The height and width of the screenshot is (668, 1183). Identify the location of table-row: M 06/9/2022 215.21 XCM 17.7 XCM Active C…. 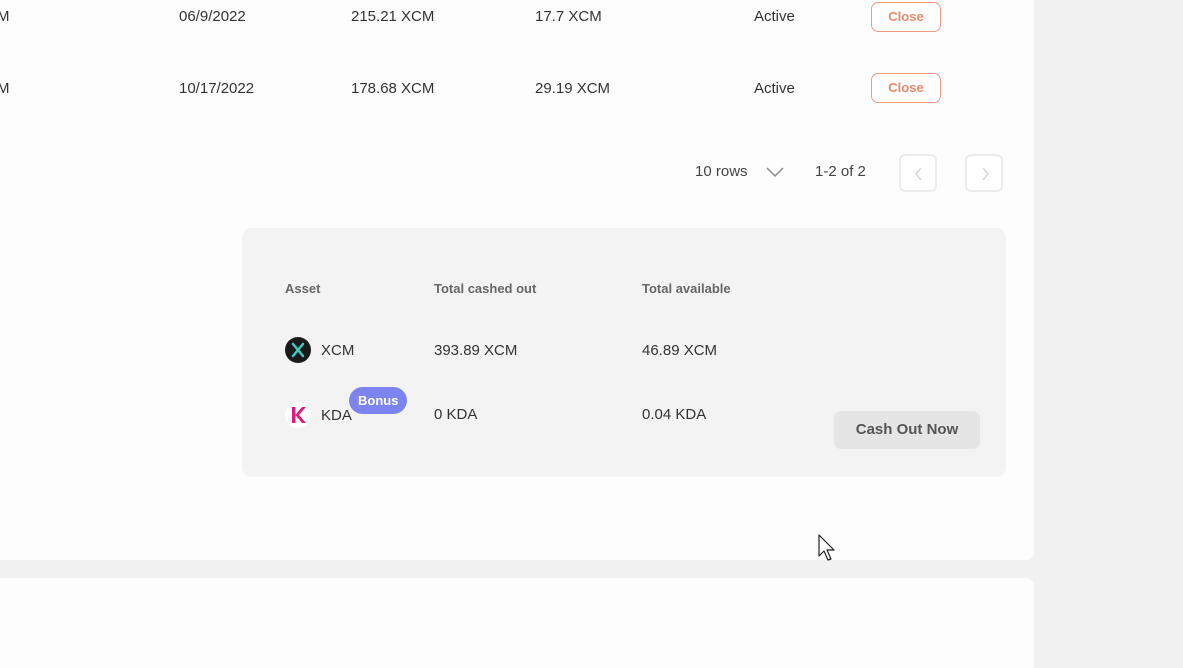
(517, 20).